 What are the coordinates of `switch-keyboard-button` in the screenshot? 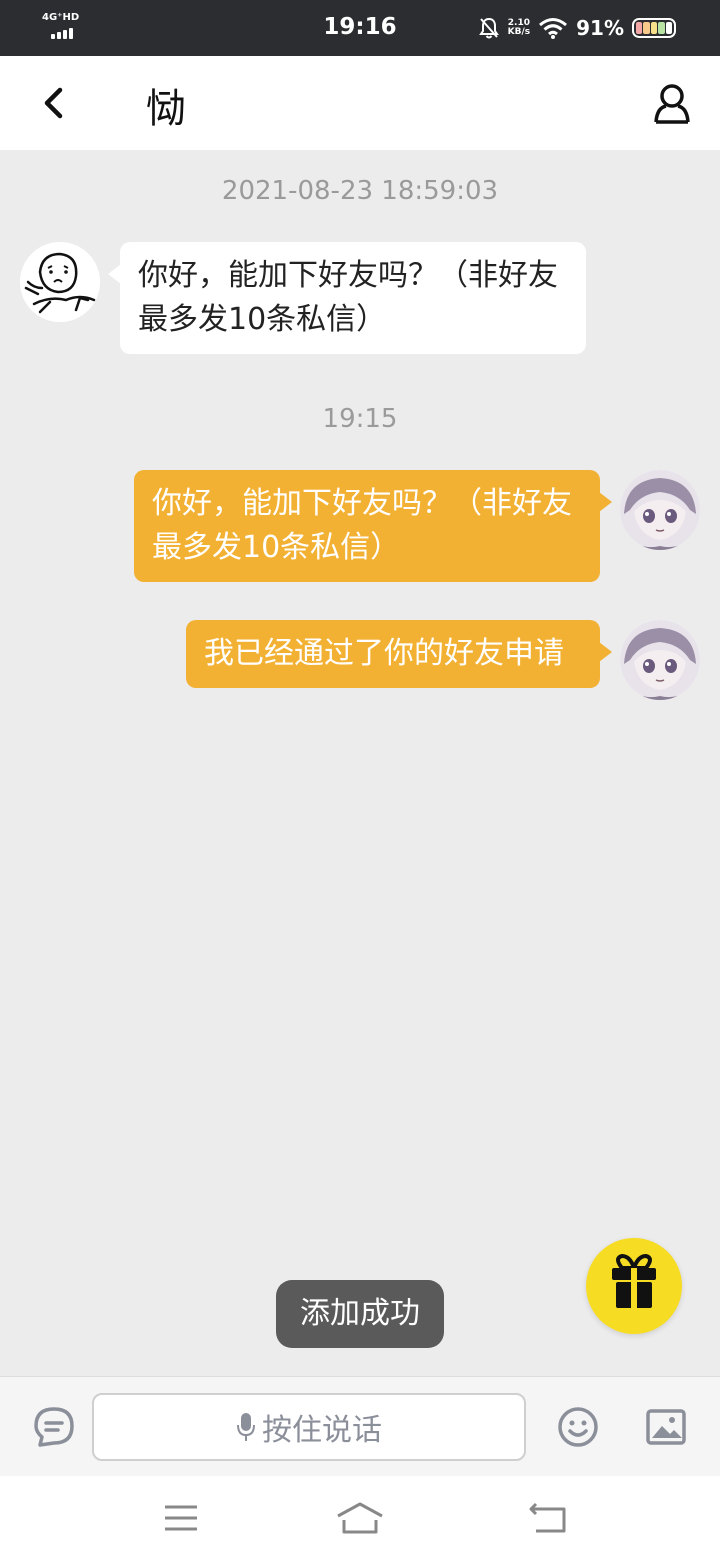 It's located at (54, 1427).